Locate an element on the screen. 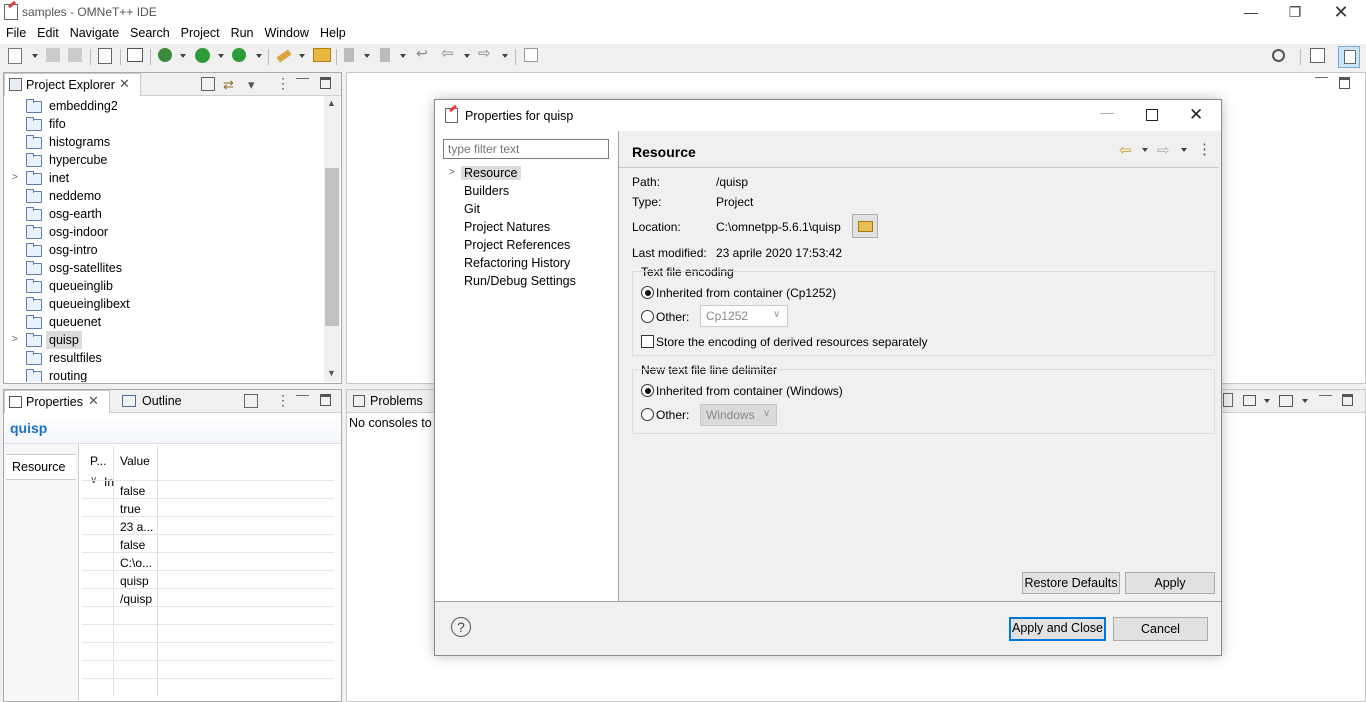 Image resolution: width=1366 pixels, height=702 pixels. link-with-editor-icon: ⇄ is located at coordinates (228, 85).